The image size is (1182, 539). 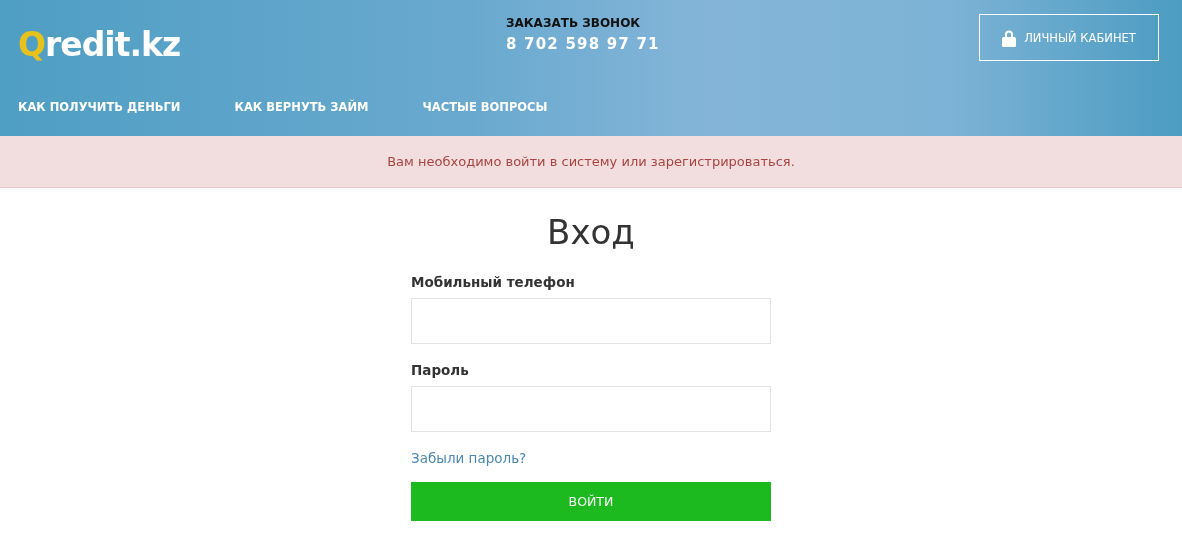 What do you see at coordinates (591, 232) in the screenshot?
I see `page-title: Вход` at bounding box center [591, 232].